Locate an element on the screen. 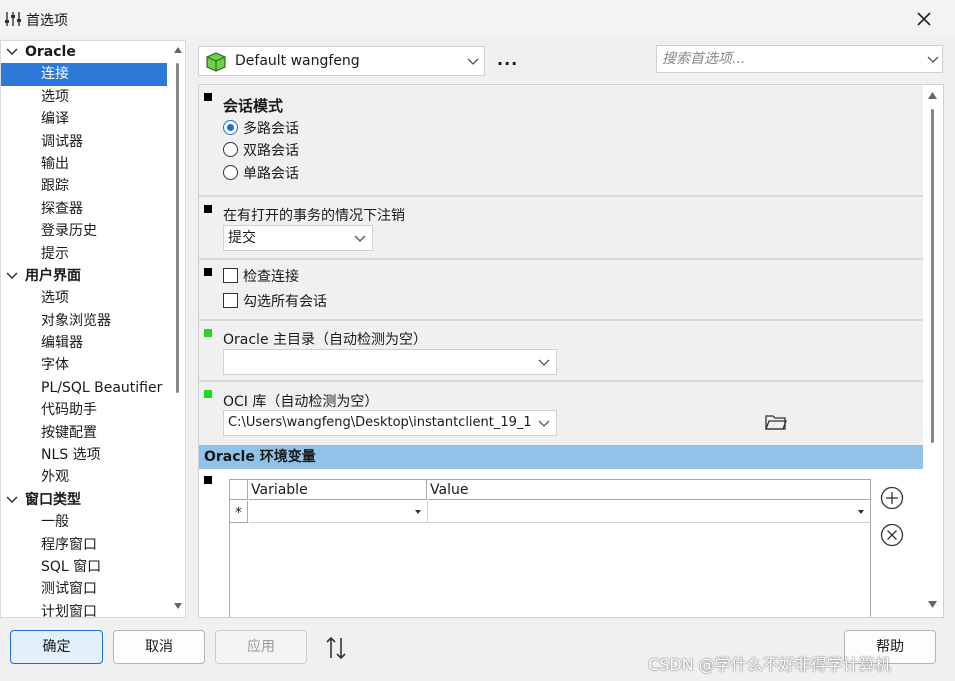 This screenshot has width=955, height=681. section-marker is located at coordinates (208, 209).